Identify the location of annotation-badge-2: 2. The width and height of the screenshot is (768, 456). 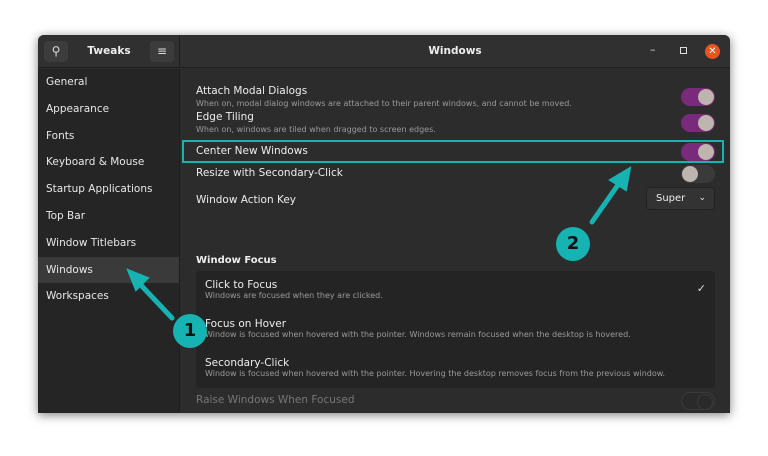
(573, 244).